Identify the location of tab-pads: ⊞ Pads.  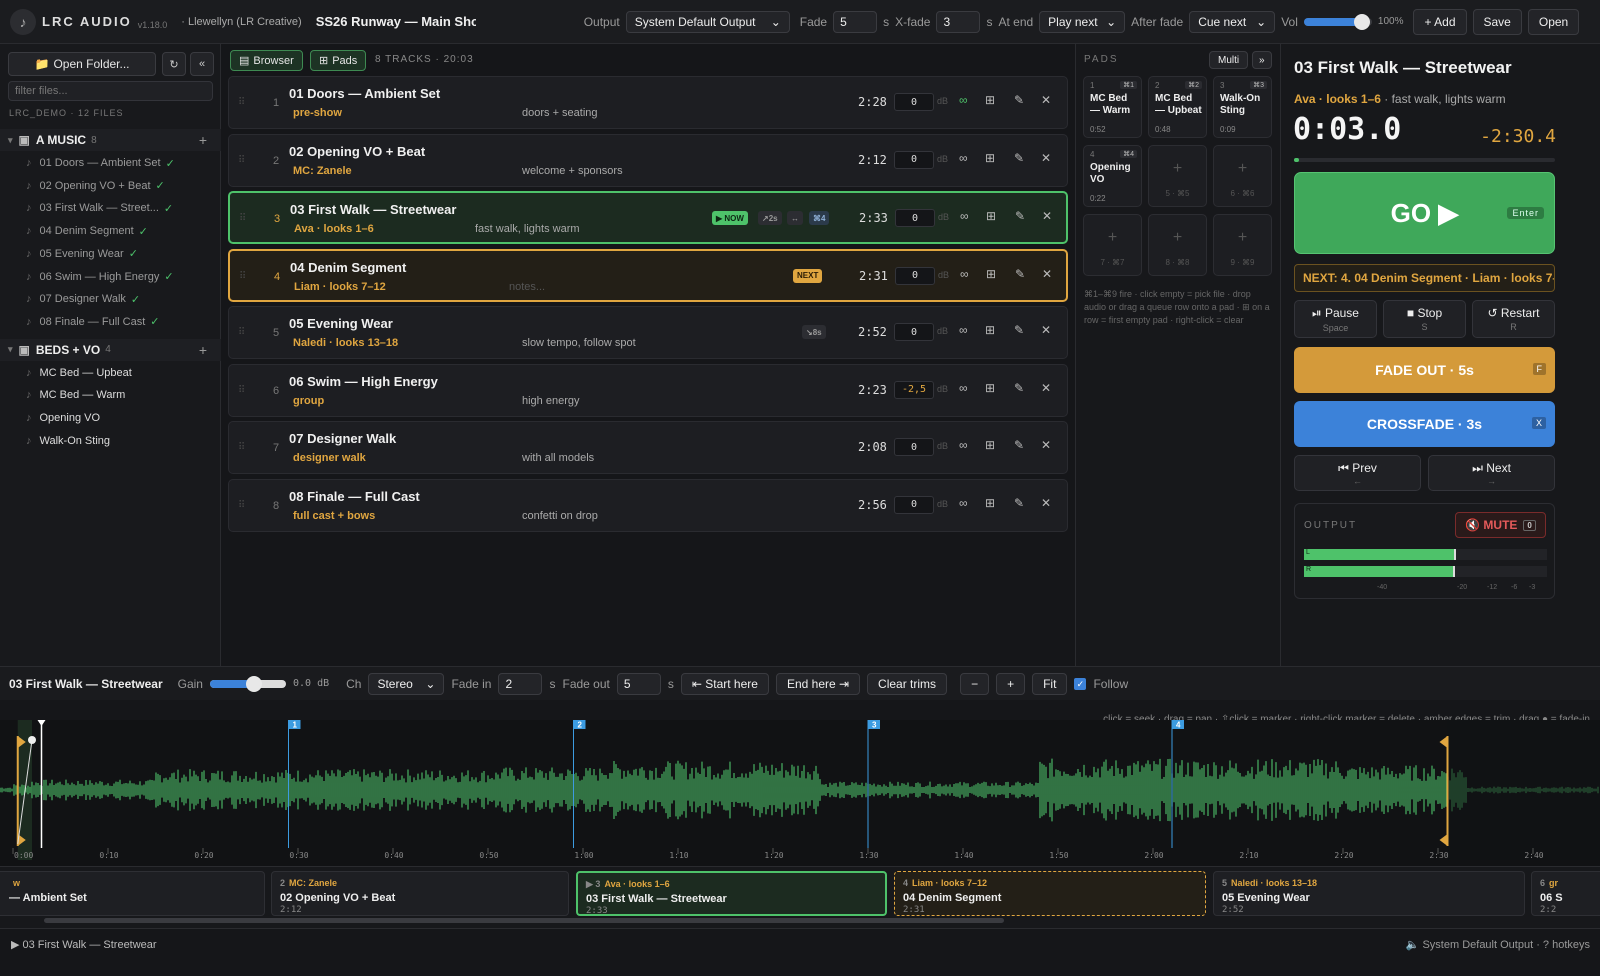
(338, 60).